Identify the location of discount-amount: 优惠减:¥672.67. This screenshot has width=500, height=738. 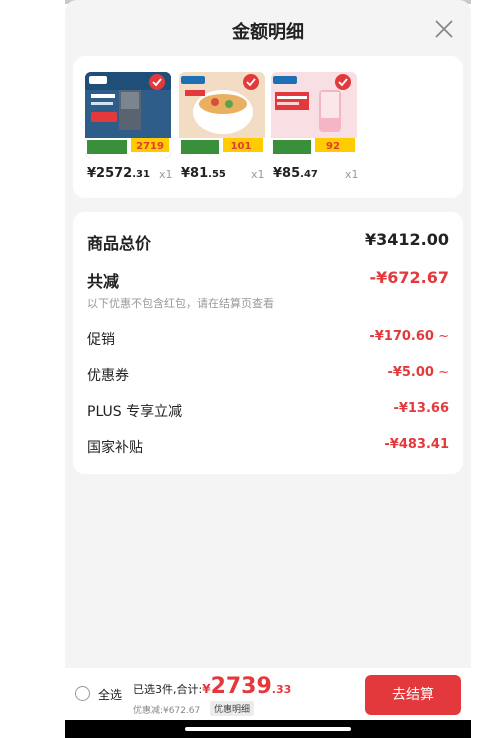
(167, 711).